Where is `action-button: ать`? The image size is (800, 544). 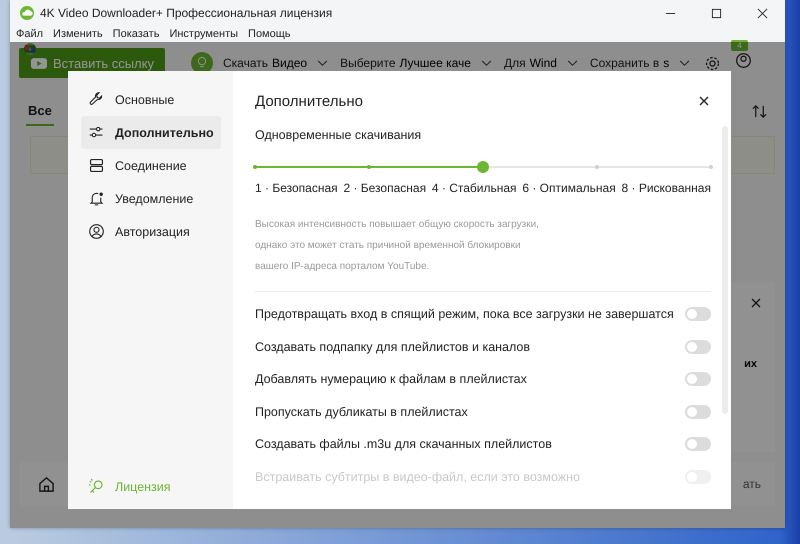
action-button: ать is located at coordinates (751, 484).